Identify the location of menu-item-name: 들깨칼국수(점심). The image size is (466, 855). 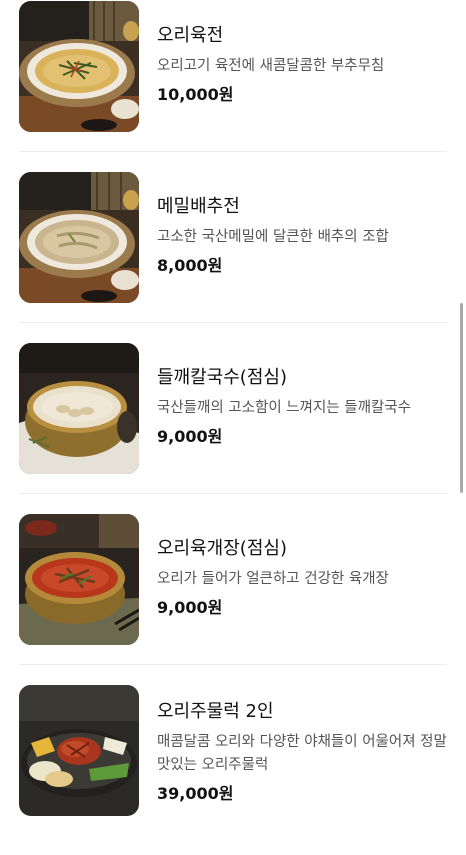
(222, 377).